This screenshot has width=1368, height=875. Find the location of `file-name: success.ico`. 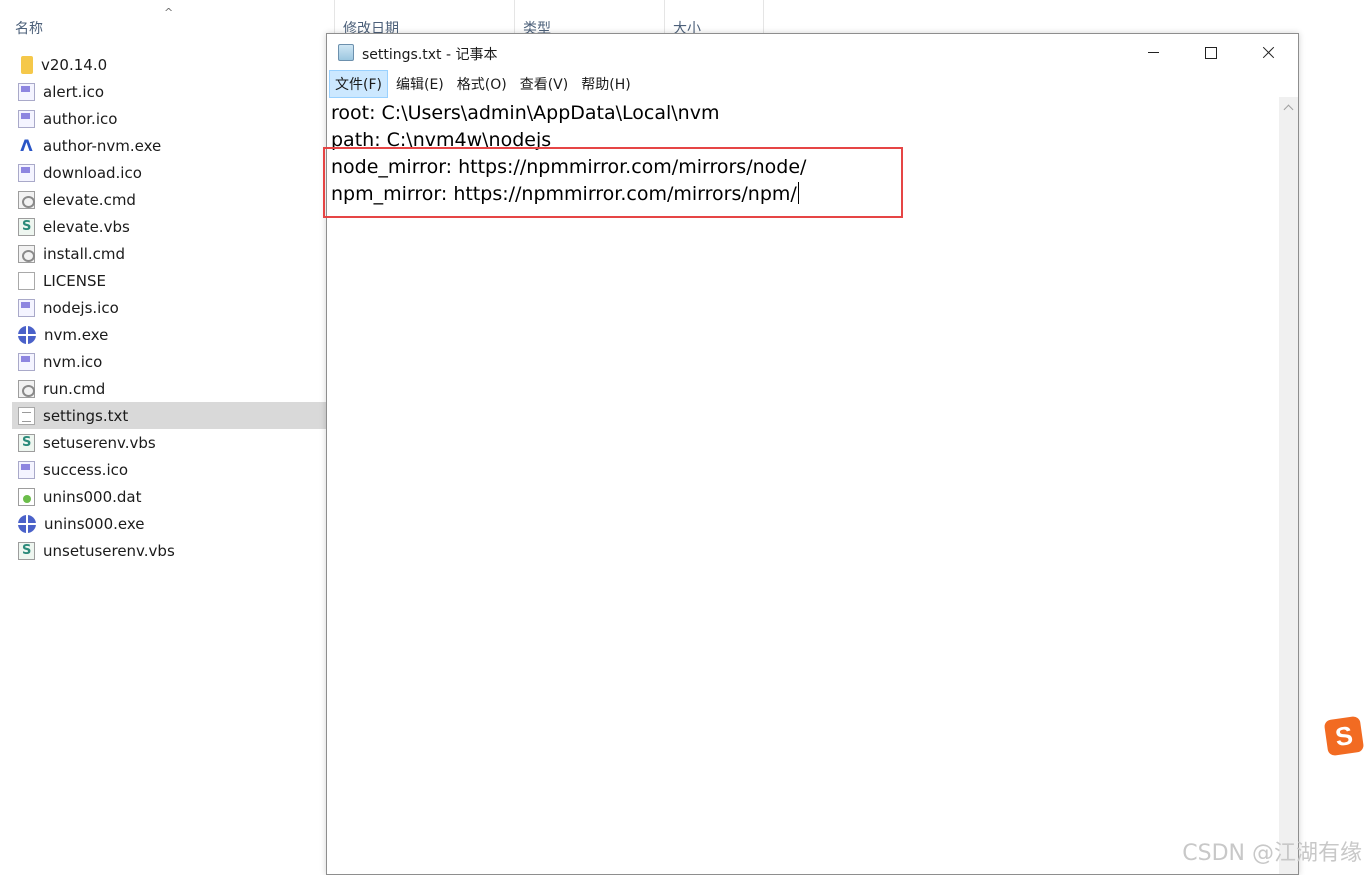

file-name: success.ico is located at coordinates (86, 469).